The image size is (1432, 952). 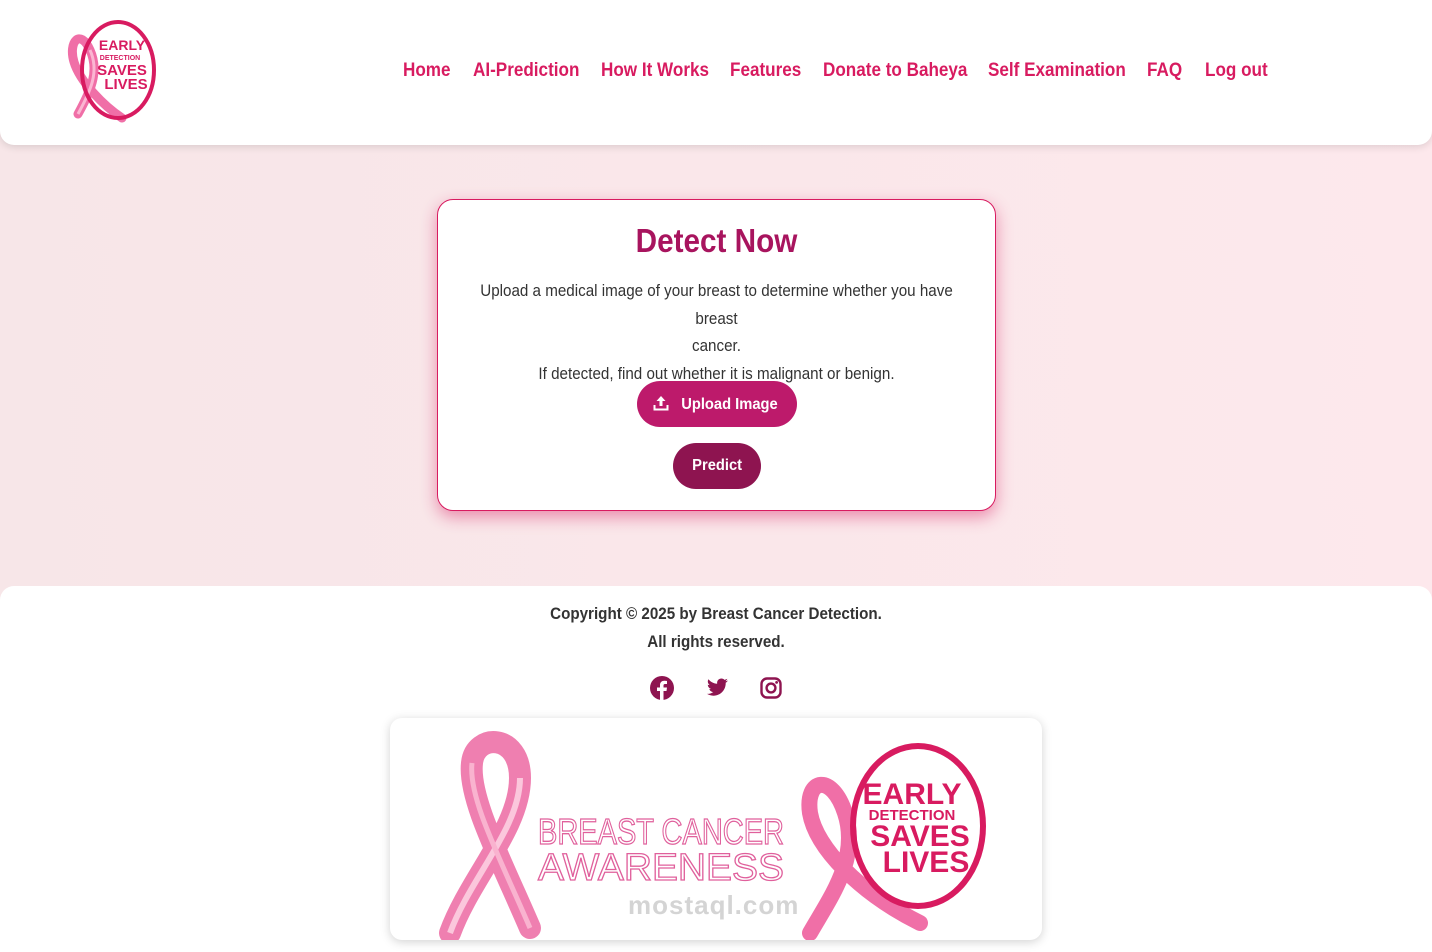 What do you see at coordinates (1164, 71) in the screenshot?
I see `nav-faq: FAQ` at bounding box center [1164, 71].